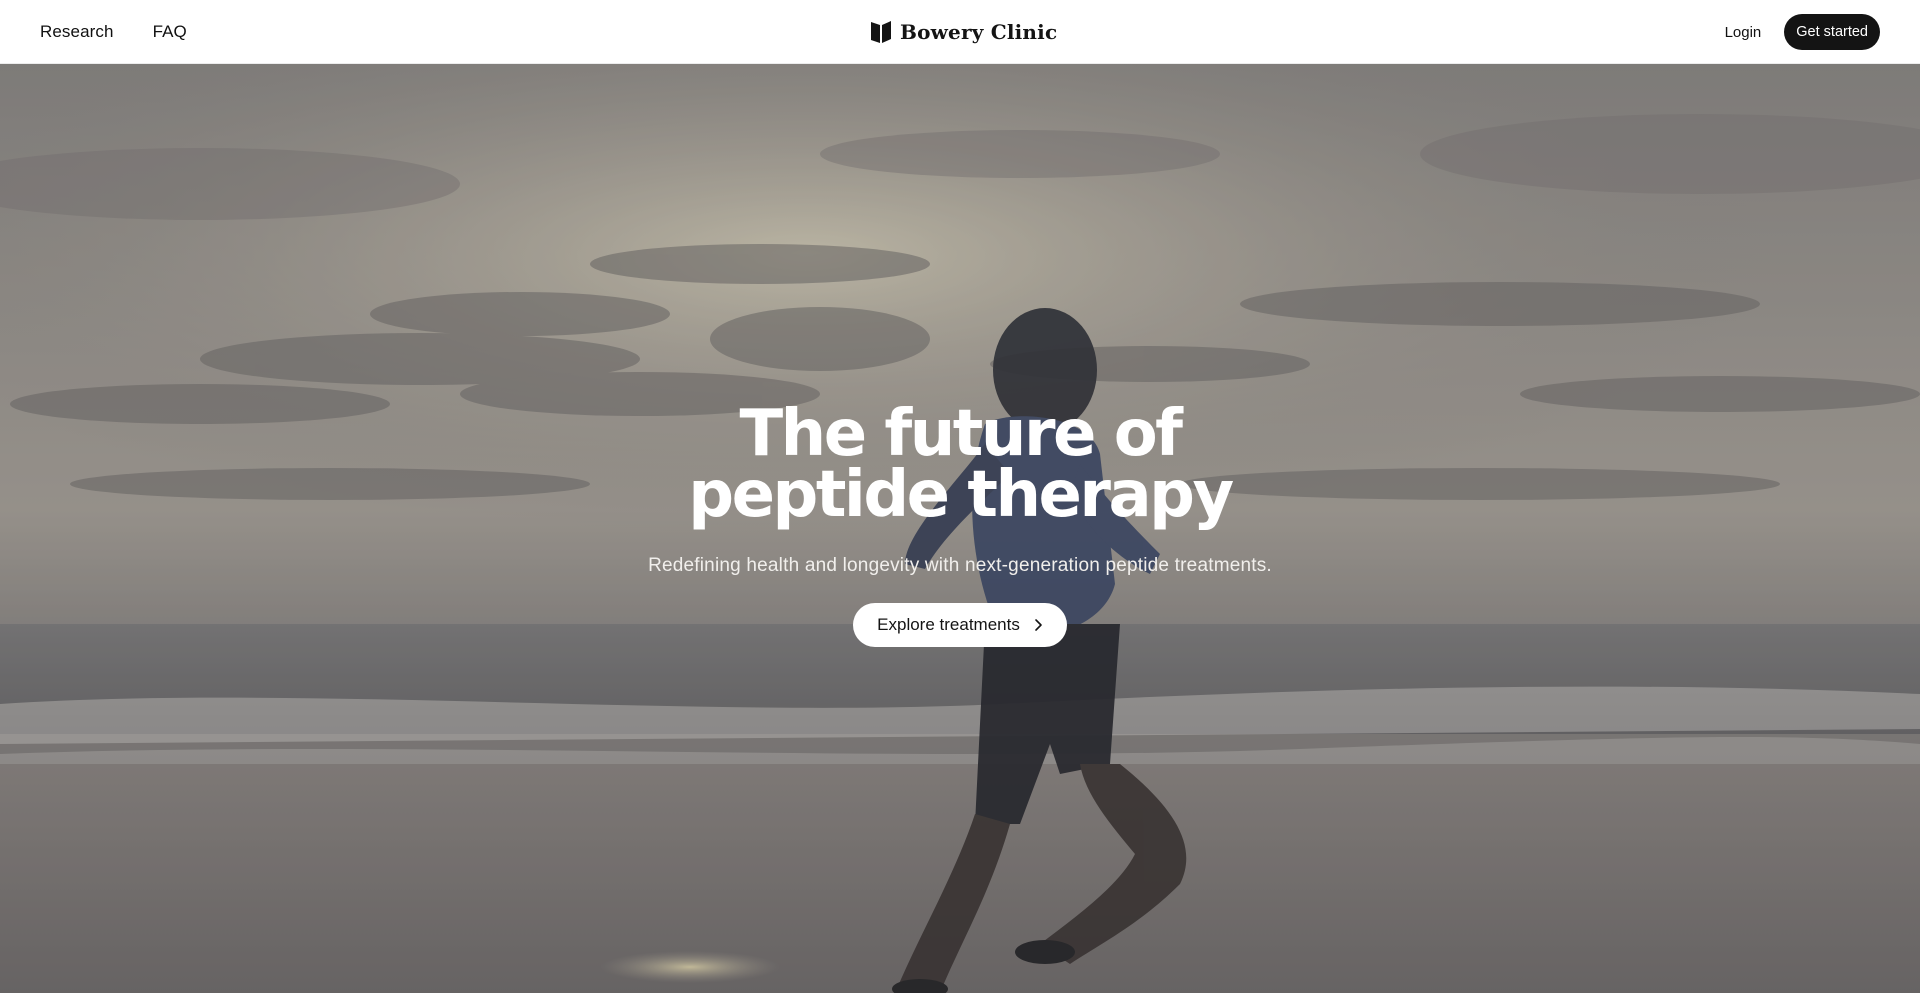 The height and width of the screenshot is (993, 1920). I want to click on book-logo-icon, so click(881, 32).